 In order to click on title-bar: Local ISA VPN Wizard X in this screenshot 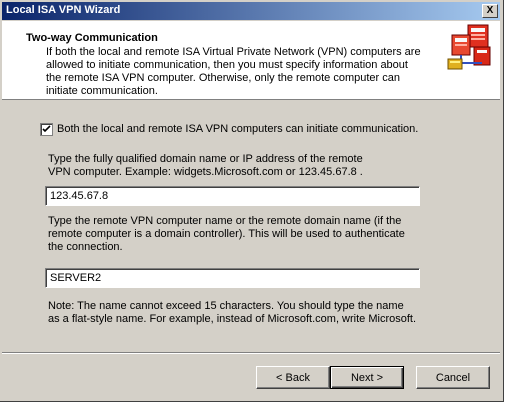, I will do `click(251, 11)`.